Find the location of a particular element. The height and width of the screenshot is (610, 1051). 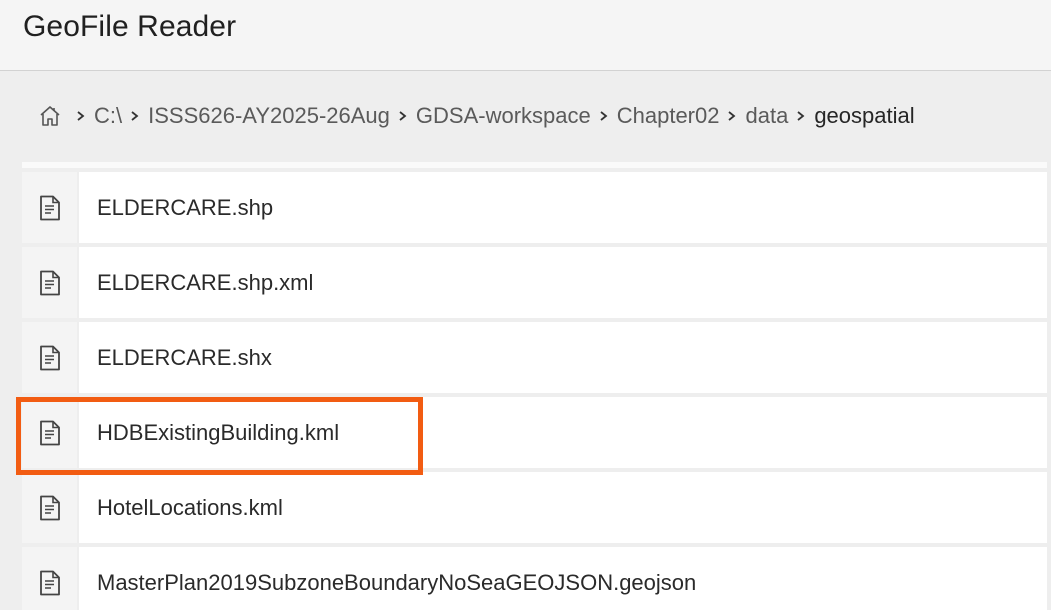

file-name: HotelLocations.kml is located at coordinates (563, 507).